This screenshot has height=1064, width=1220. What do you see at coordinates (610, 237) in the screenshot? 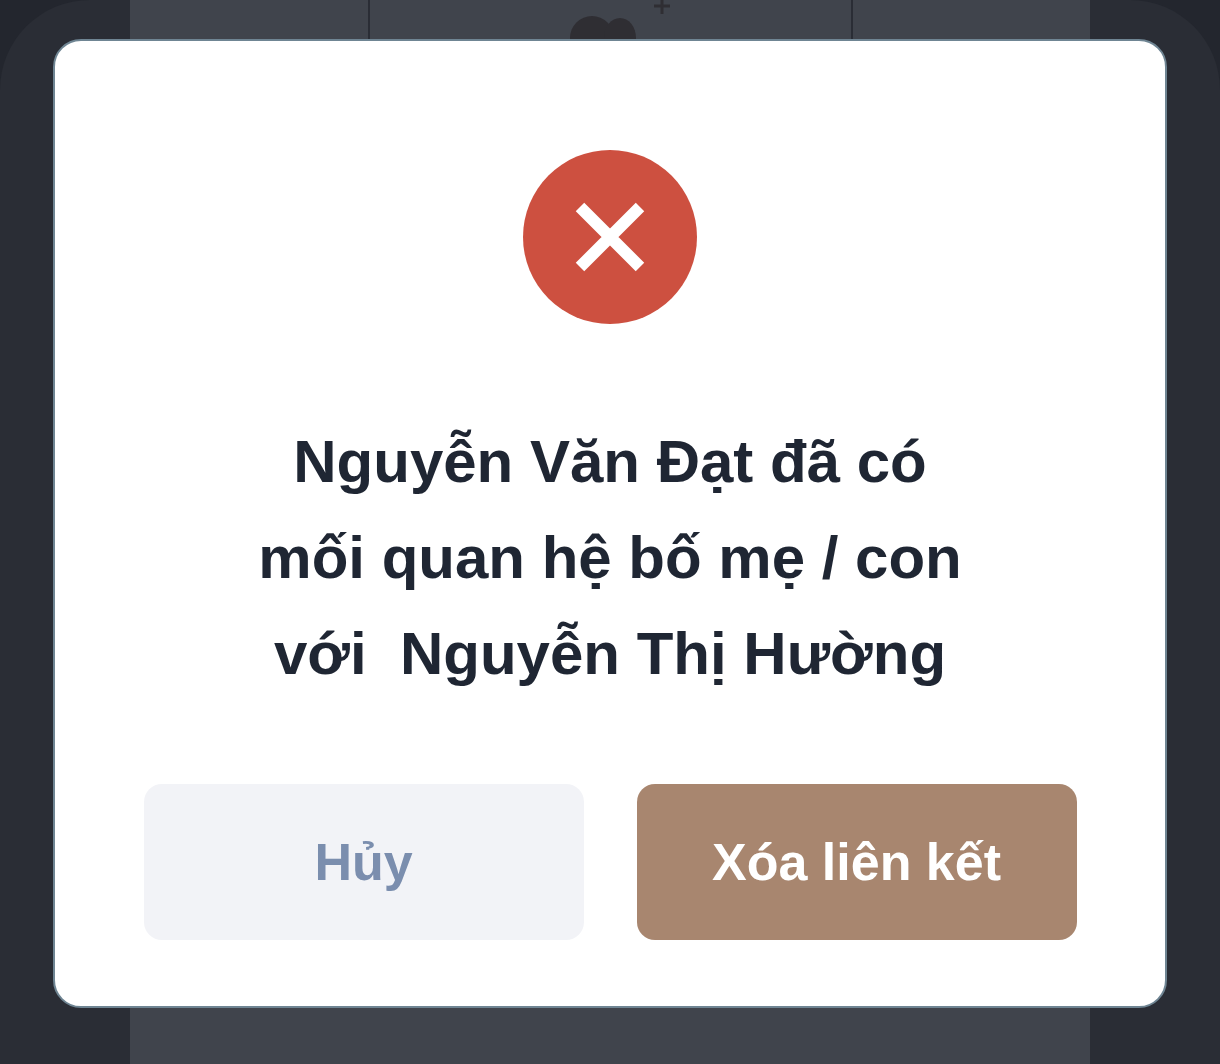
I see `error-icon` at bounding box center [610, 237].